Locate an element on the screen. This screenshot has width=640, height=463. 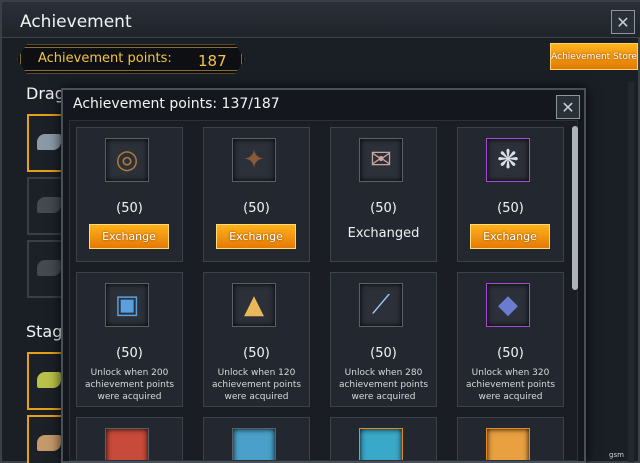
section-stage-heading: Stag is located at coordinates (44, 331).